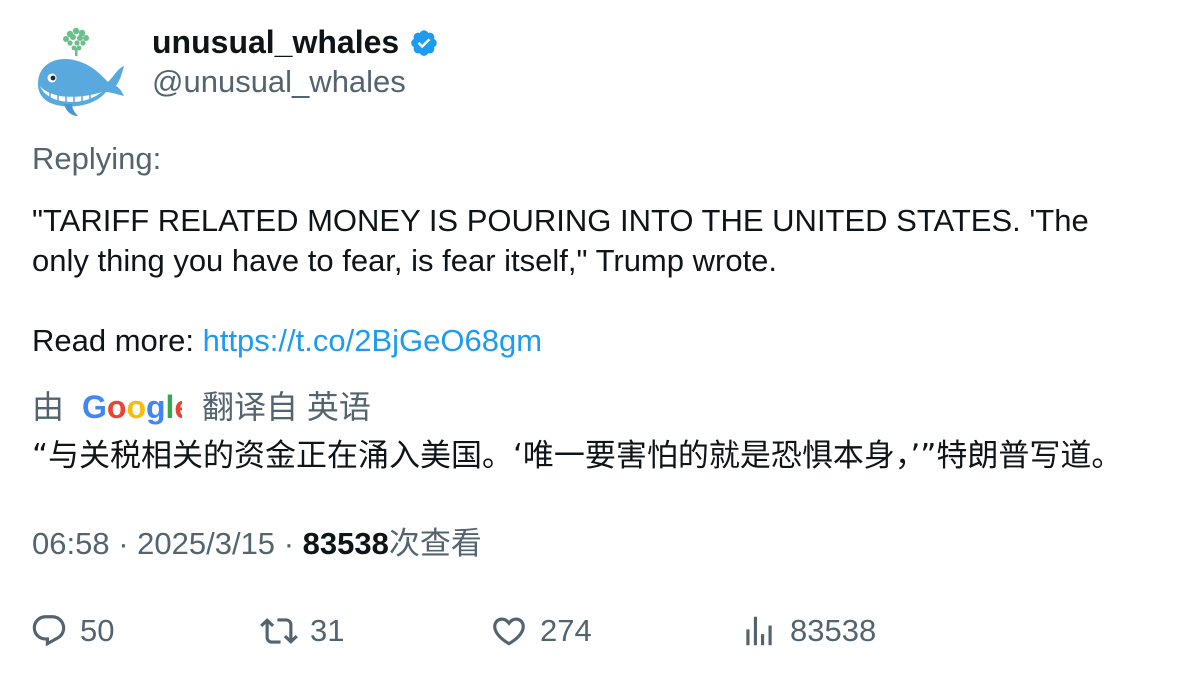 Image resolution: width=1196 pixels, height=678 pixels. What do you see at coordinates (833, 630) in the screenshot?
I see `views-action-count: 83538` at bounding box center [833, 630].